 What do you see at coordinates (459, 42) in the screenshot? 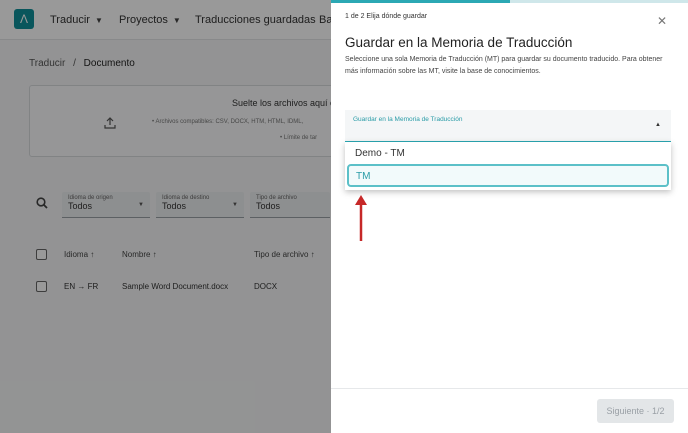
I see `panel-title: Guardar en la Memoria de Traducción` at bounding box center [459, 42].